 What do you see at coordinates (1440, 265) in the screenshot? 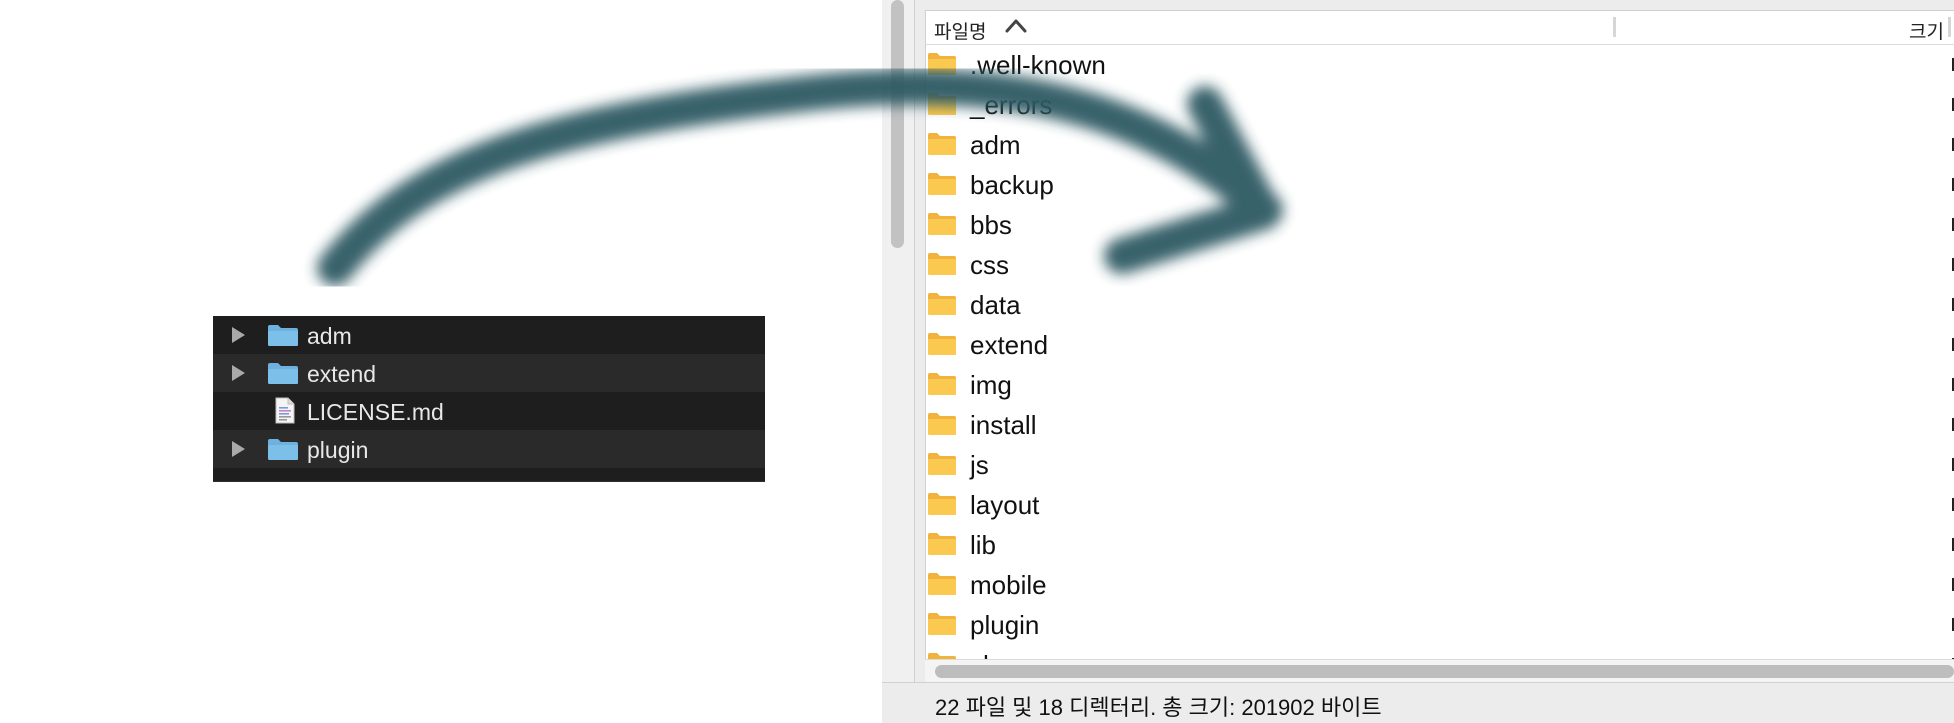
I see `list-item: css` at bounding box center [1440, 265].